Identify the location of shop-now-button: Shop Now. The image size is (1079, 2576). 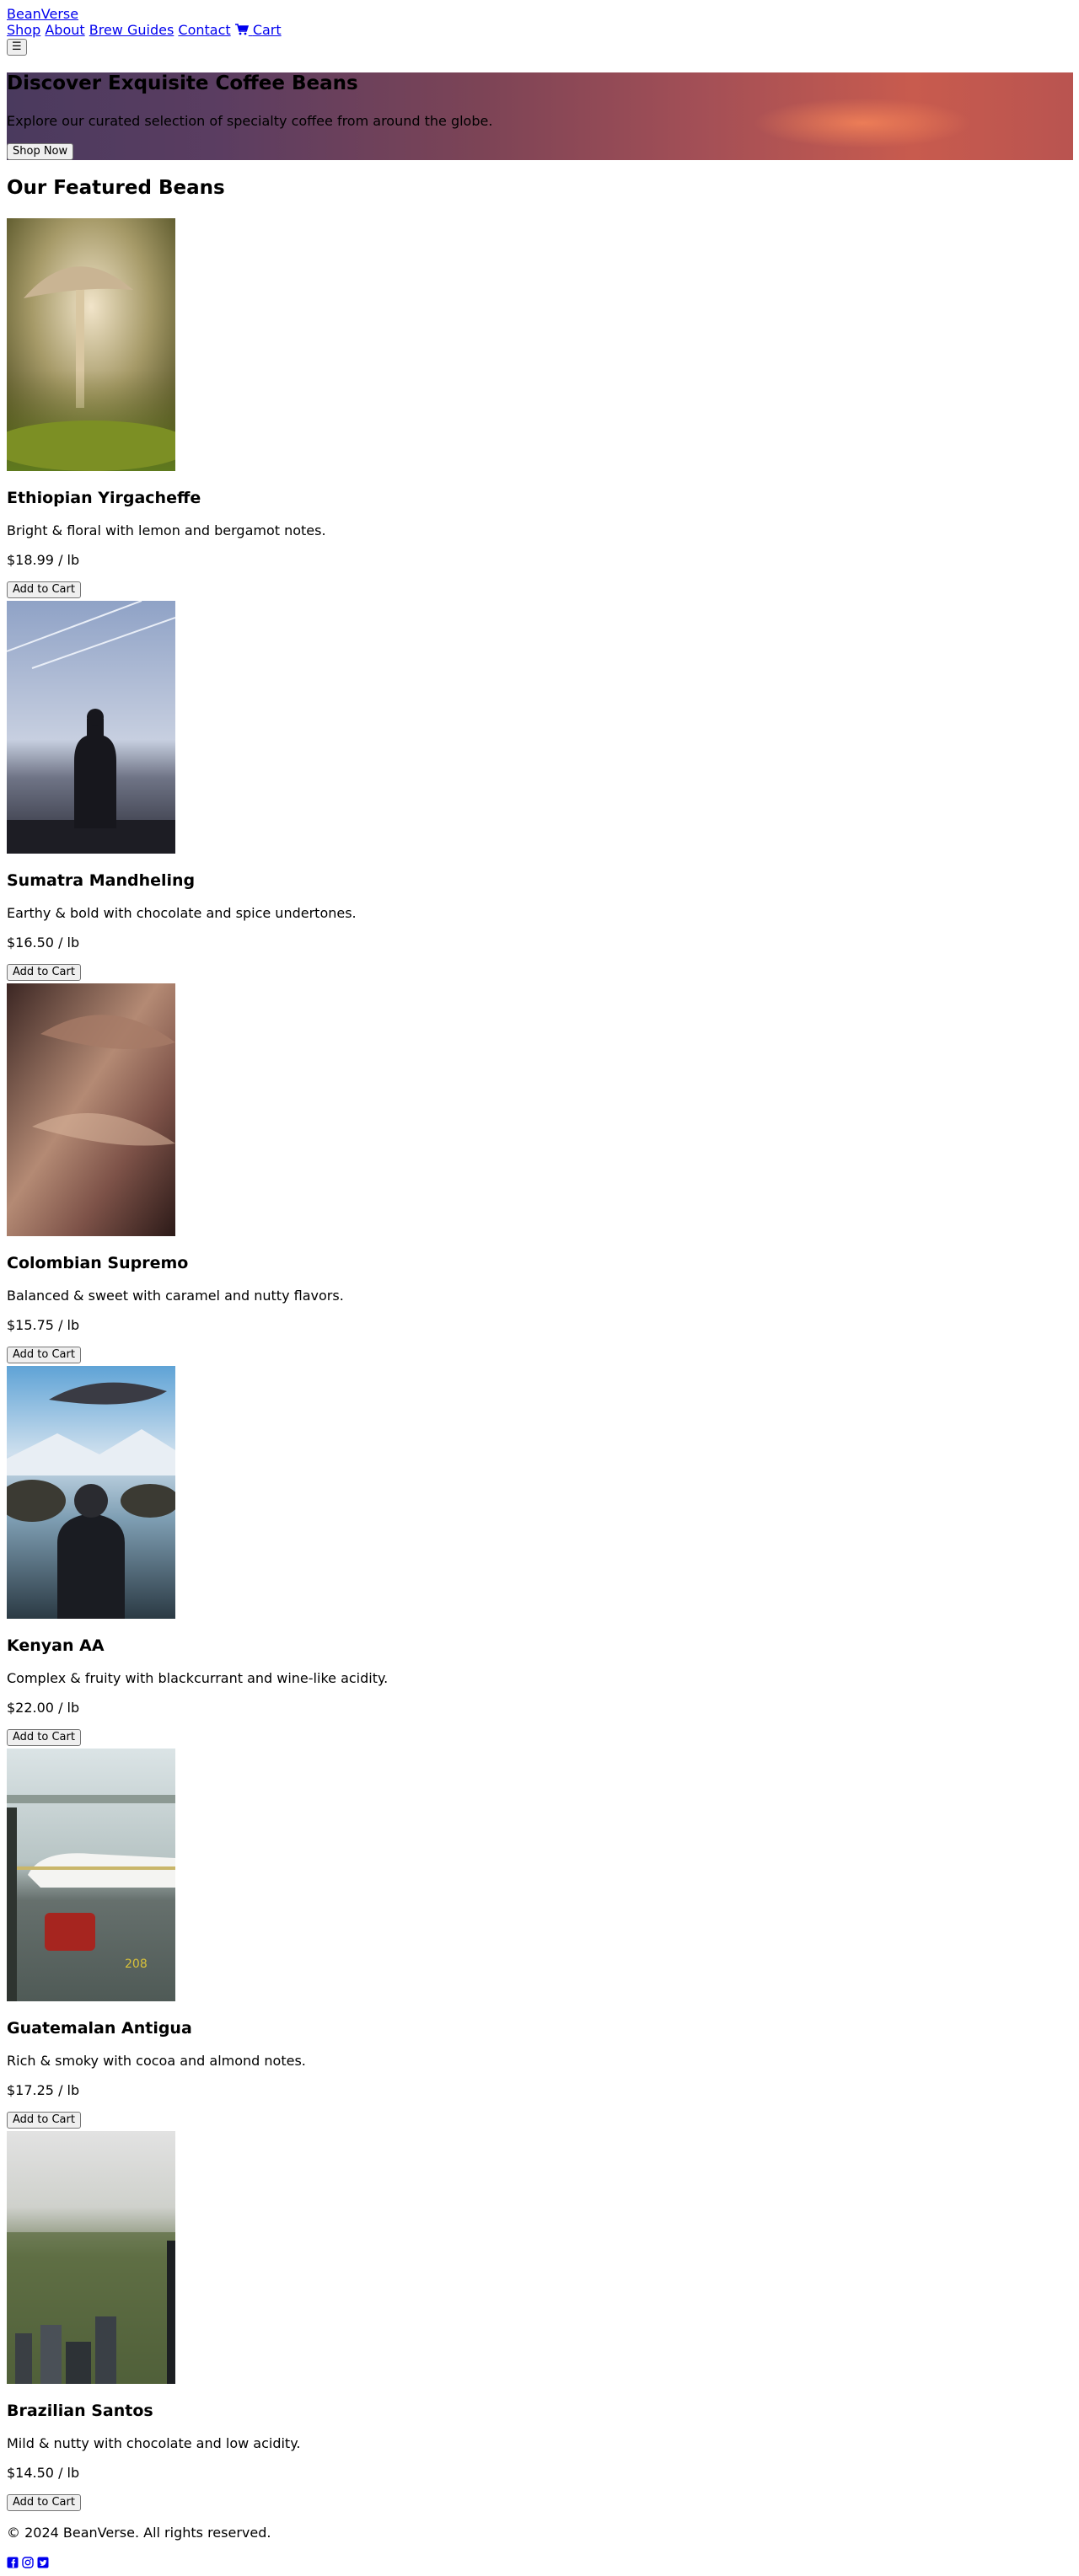
(40, 151).